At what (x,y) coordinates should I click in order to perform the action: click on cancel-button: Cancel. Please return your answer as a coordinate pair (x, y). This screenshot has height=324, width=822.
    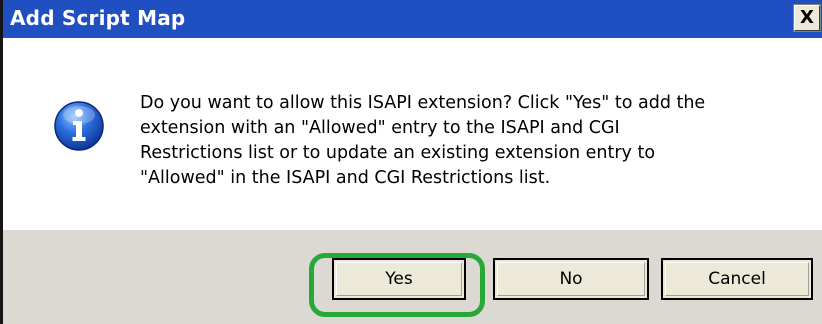
    Looking at the image, I should click on (737, 279).